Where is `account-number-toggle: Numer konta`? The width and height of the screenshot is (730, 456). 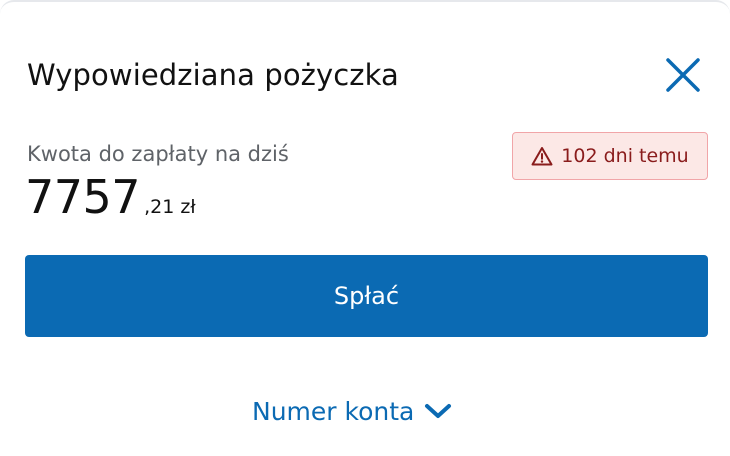 account-number-toggle: Numer konta is located at coordinates (352, 411).